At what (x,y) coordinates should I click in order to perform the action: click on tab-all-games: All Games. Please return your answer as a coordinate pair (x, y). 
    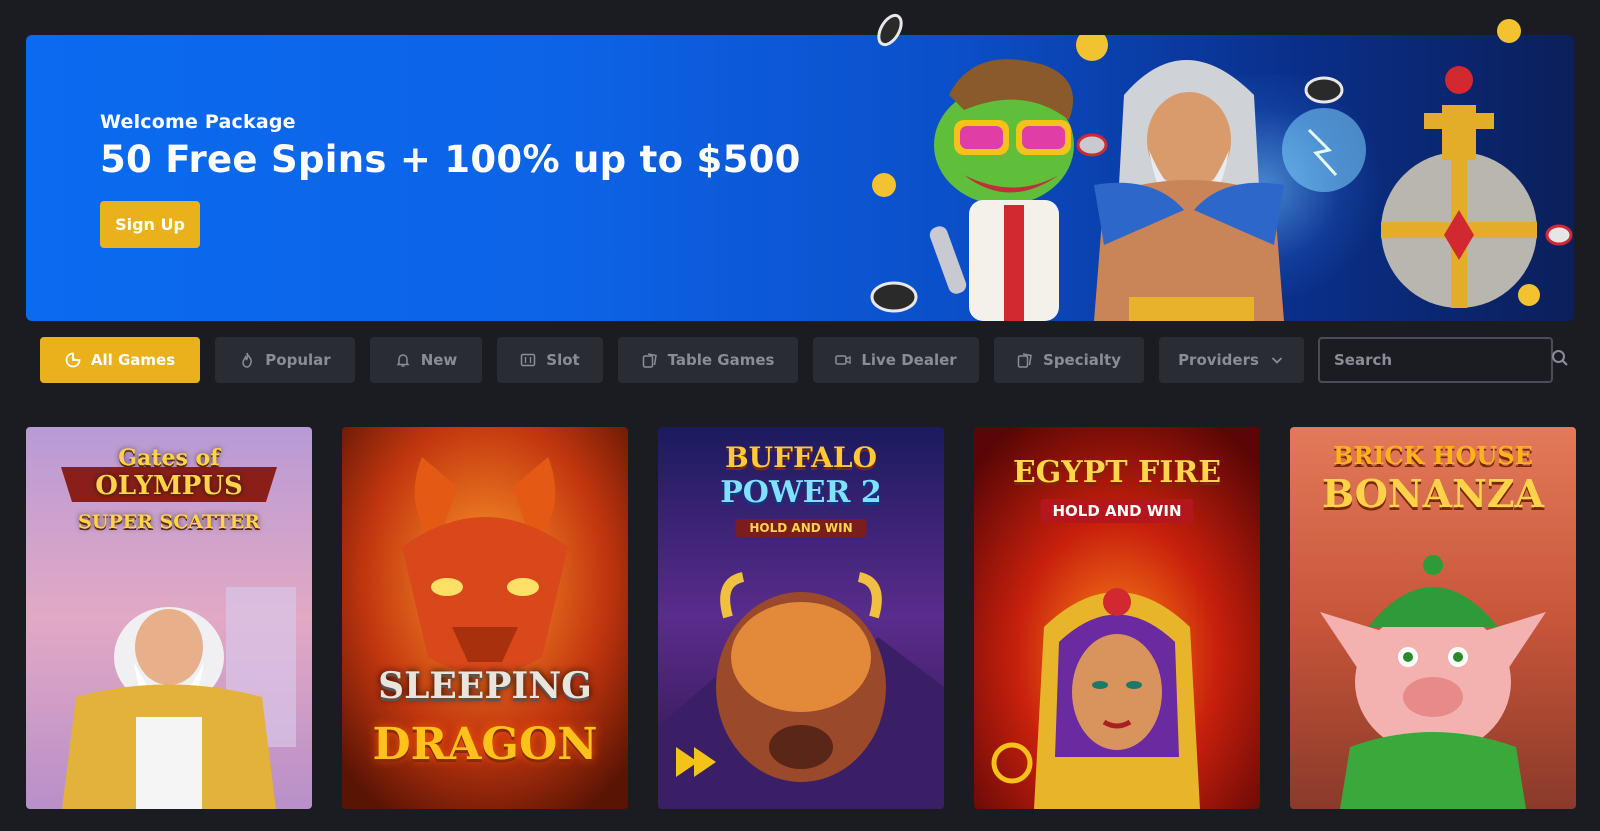
    Looking at the image, I should click on (120, 360).